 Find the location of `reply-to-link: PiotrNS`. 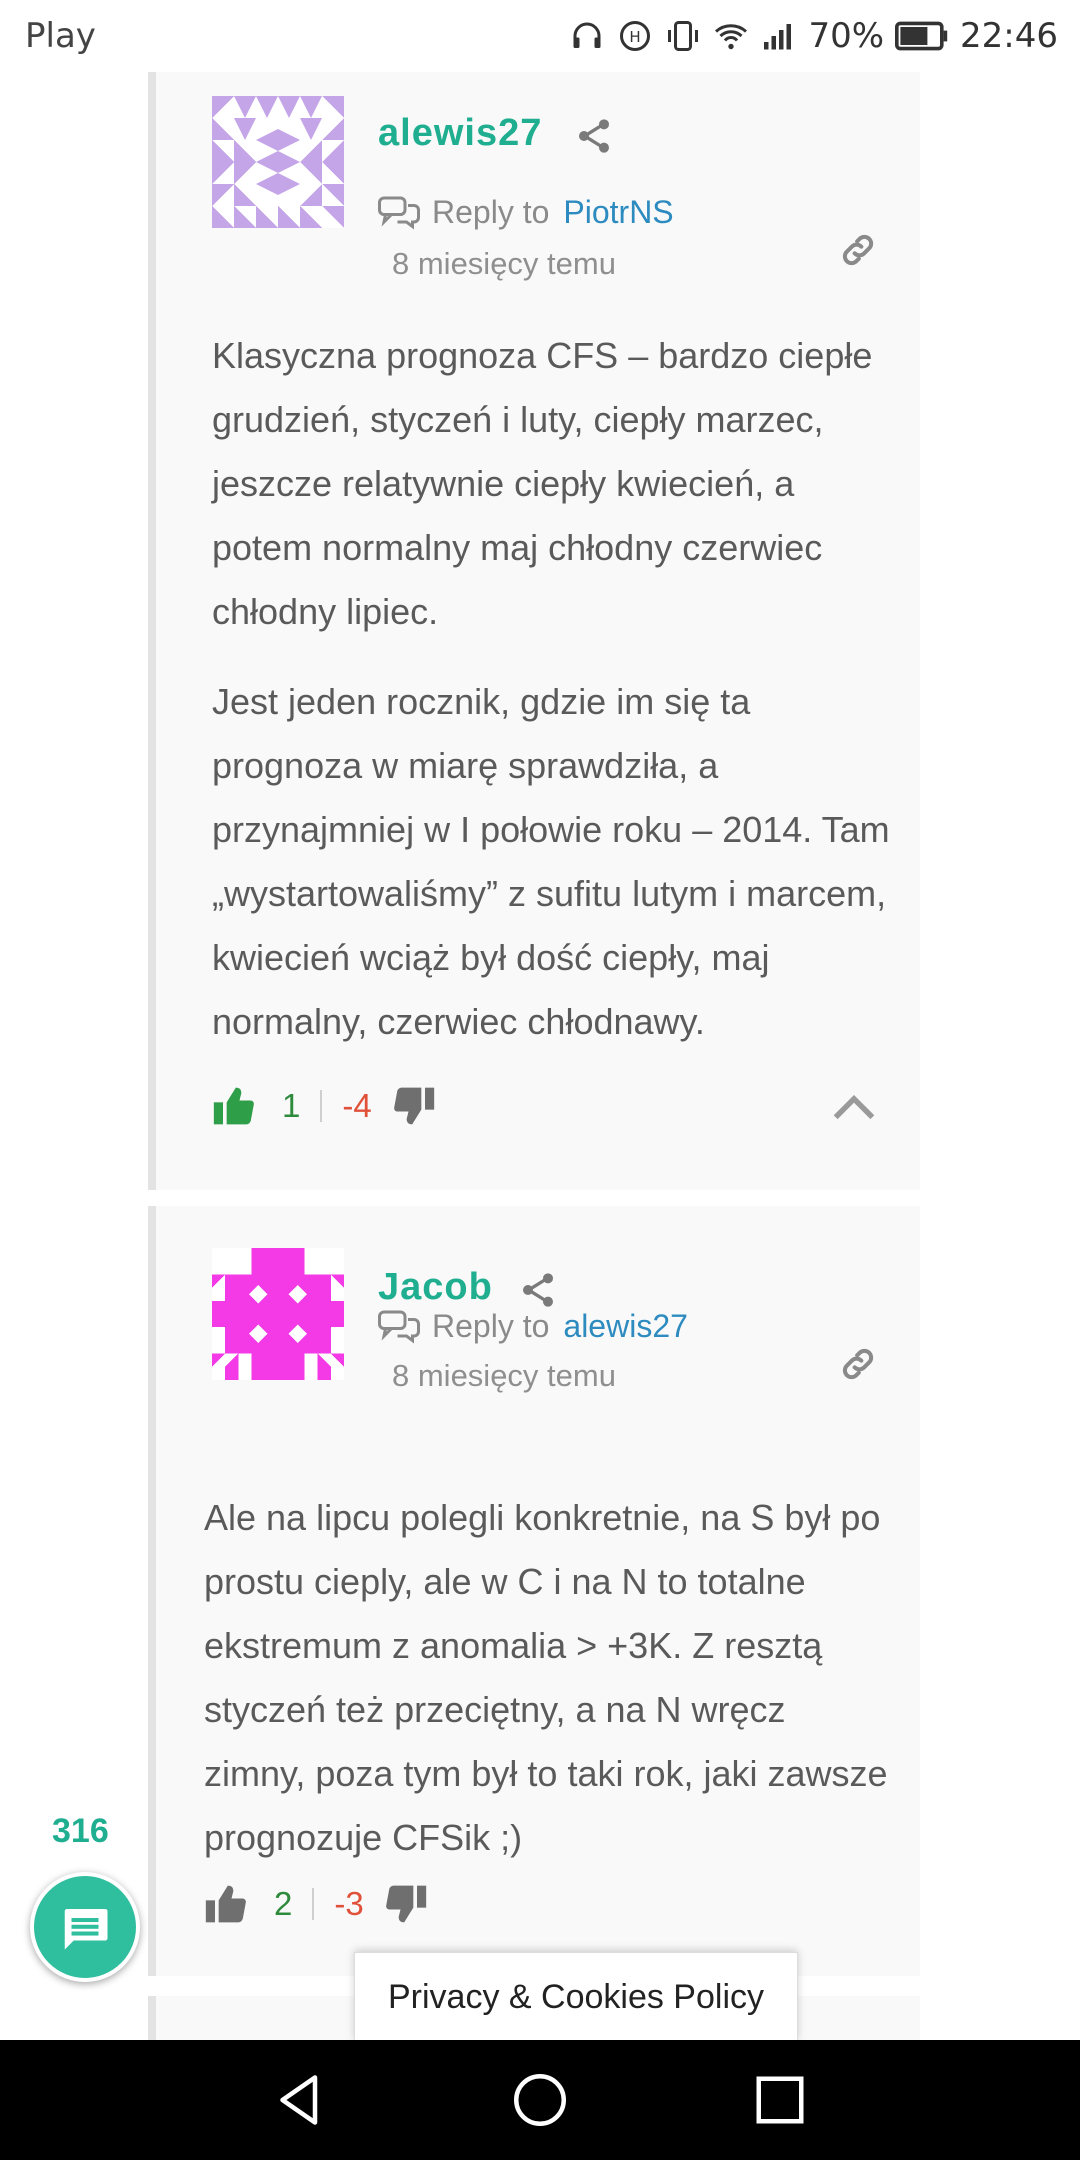

reply-to-link: PiotrNS is located at coordinates (618, 212).